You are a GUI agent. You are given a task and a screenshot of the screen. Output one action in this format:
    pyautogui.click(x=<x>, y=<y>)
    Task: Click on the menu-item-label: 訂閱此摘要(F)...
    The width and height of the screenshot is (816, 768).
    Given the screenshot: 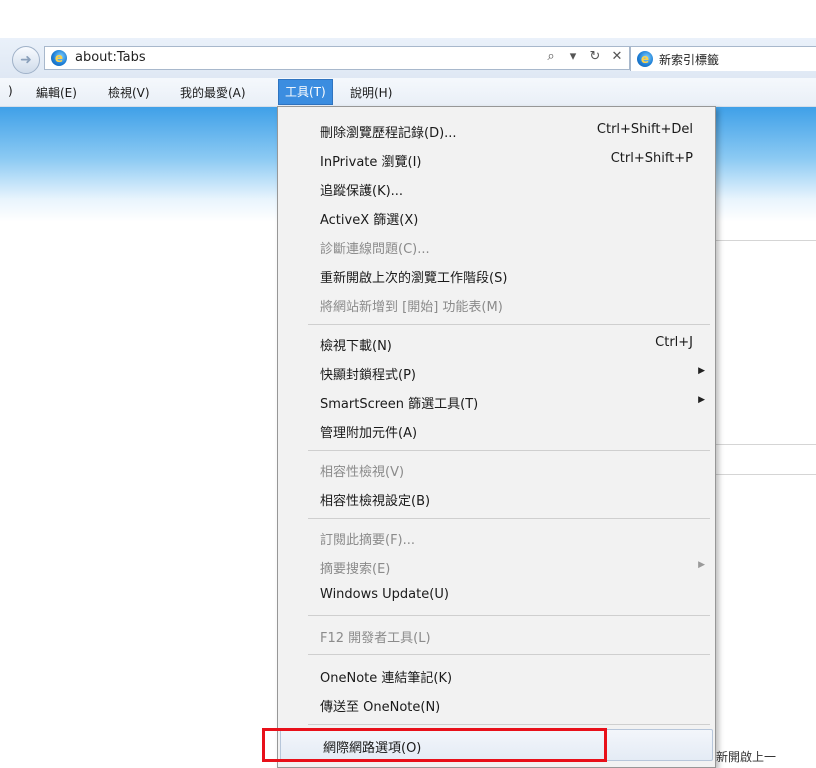 What is the action you would take?
    pyautogui.click(x=368, y=540)
    